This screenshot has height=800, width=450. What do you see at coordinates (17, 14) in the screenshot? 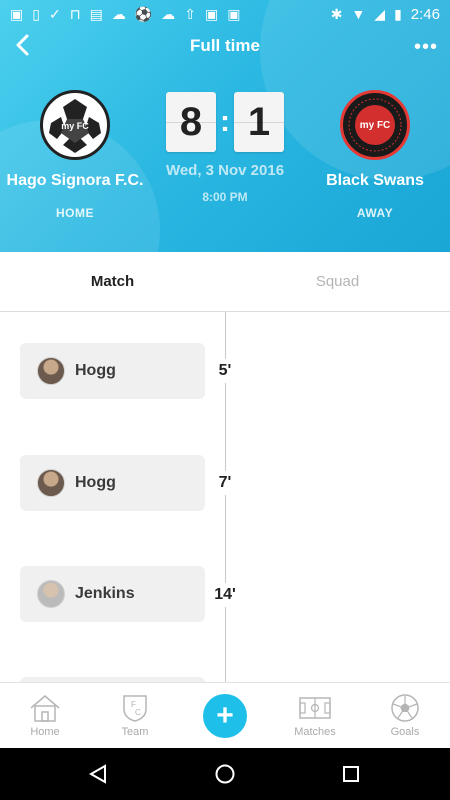
I see `image-icon: ▣` at bounding box center [17, 14].